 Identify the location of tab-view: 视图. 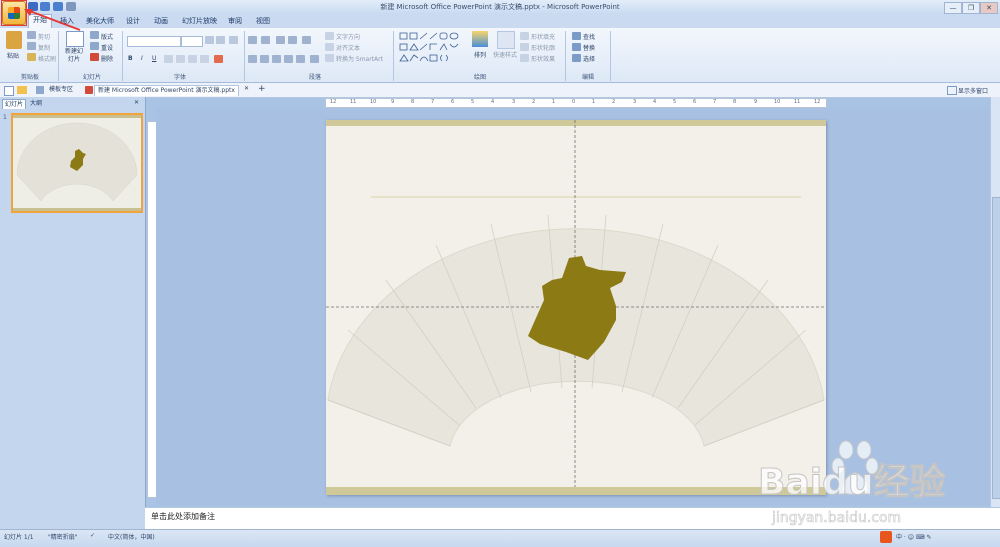
(263, 21).